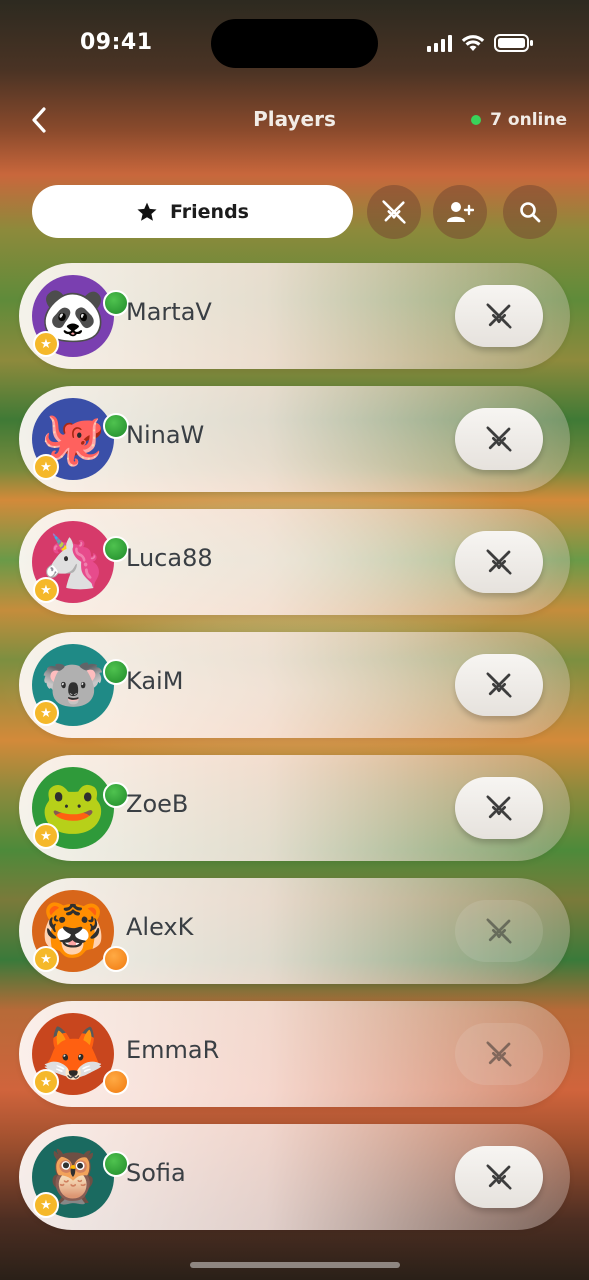 Image resolution: width=589 pixels, height=1280 pixels. What do you see at coordinates (528, 120) in the screenshot?
I see `online-count: 7 online` at bounding box center [528, 120].